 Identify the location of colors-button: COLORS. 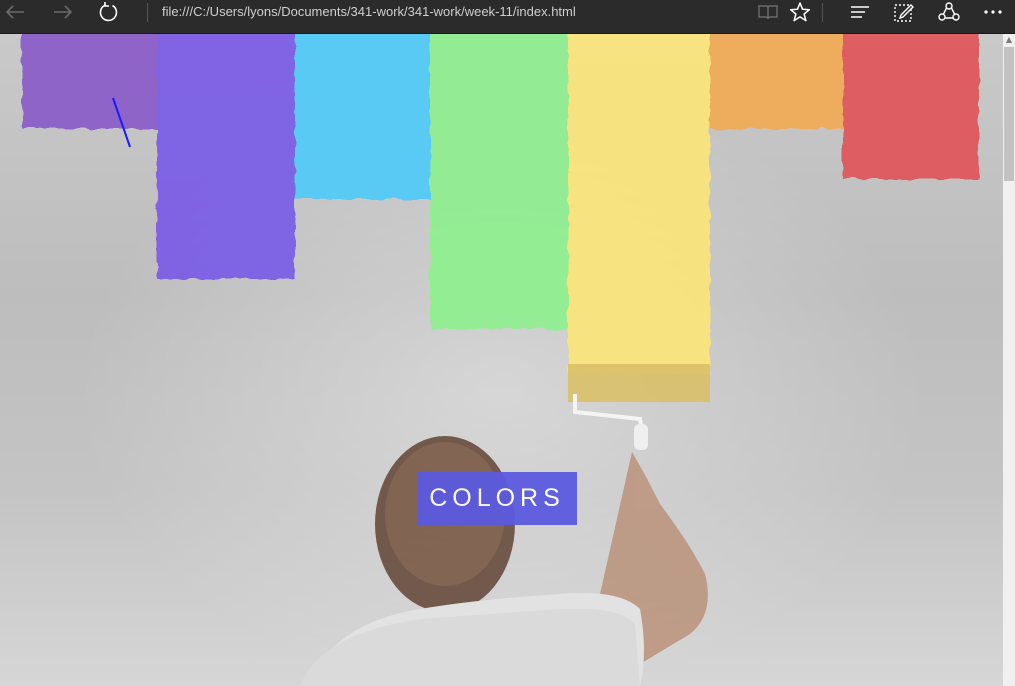
(497, 498).